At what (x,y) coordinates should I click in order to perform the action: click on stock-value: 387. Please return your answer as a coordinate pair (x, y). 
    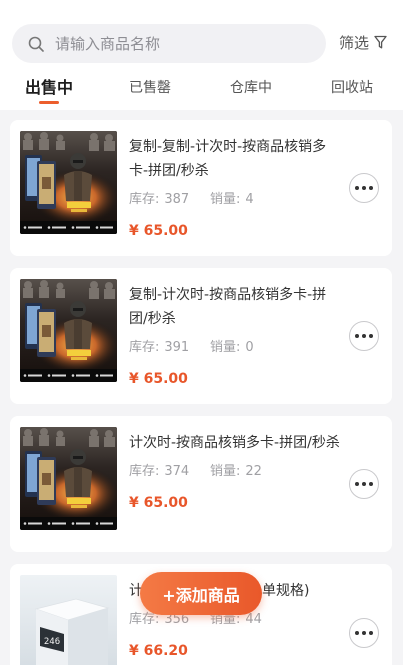
    Looking at the image, I should click on (177, 199).